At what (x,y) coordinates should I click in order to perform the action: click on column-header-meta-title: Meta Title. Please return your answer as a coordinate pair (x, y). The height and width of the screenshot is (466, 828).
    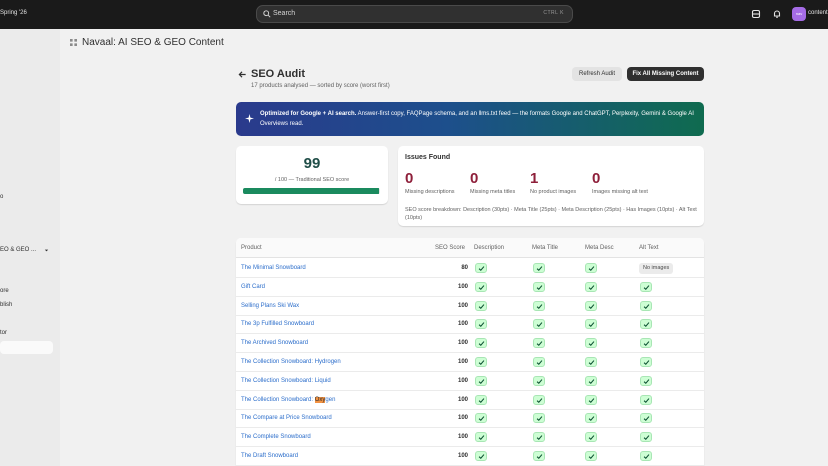
    Looking at the image, I should click on (545, 248).